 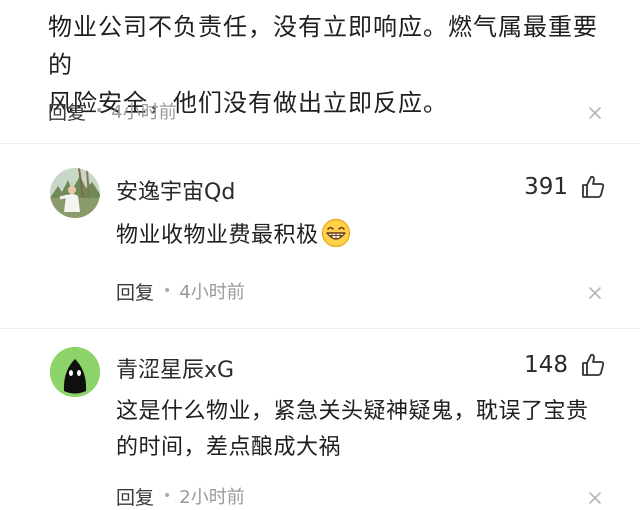 I want to click on top-comment-meta: 回复 • 4小时前, so click(x=112, y=111).